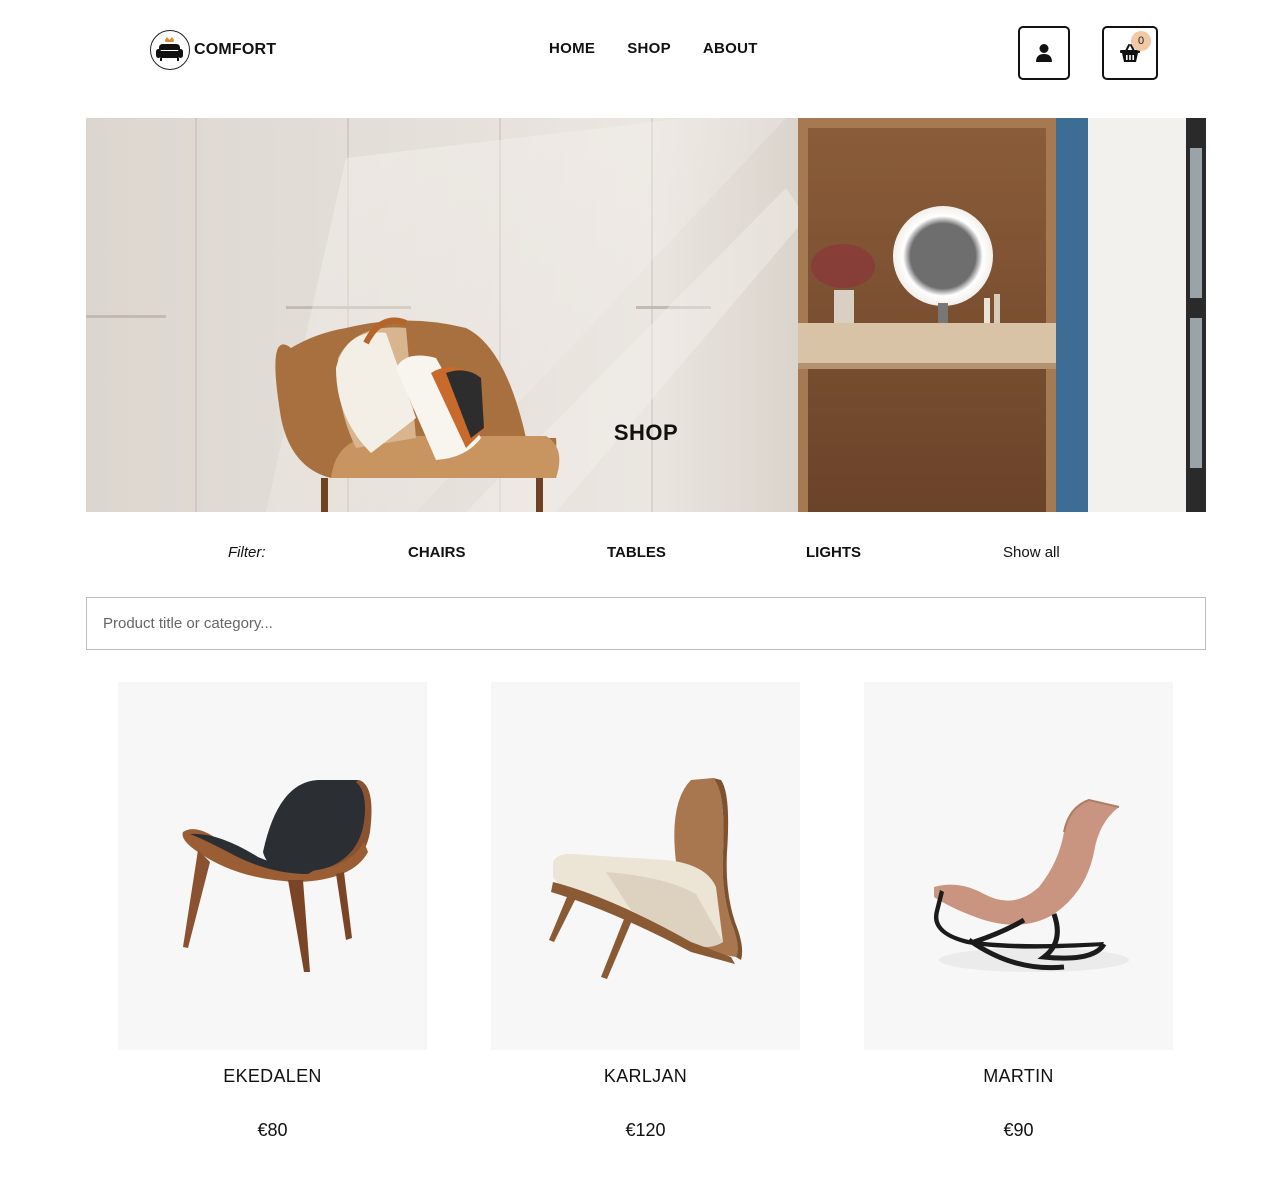 The height and width of the screenshot is (1194, 1287). I want to click on nav-shop: SHOP, so click(649, 48).